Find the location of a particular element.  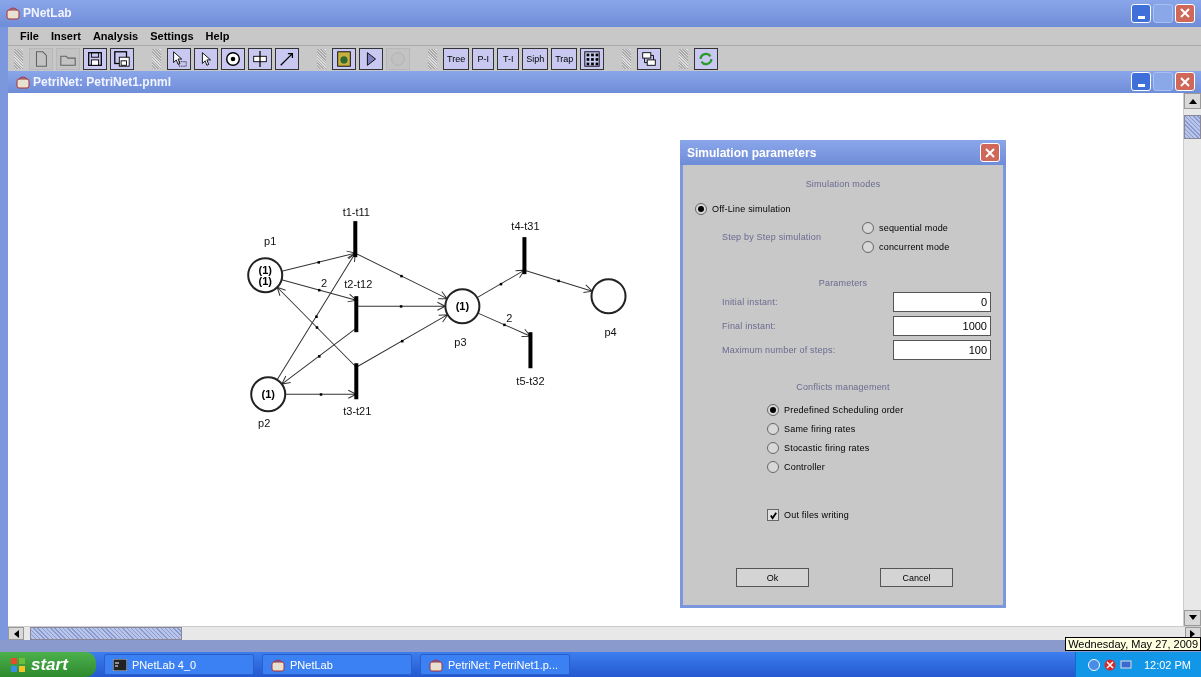

menu-item: Insert is located at coordinates (65, 36).